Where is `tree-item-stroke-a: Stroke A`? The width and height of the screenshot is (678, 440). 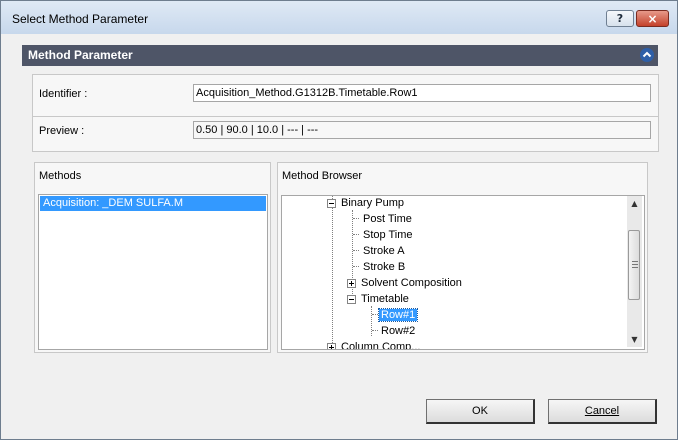 tree-item-stroke-a: Stroke A is located at coordinates (384, 251).